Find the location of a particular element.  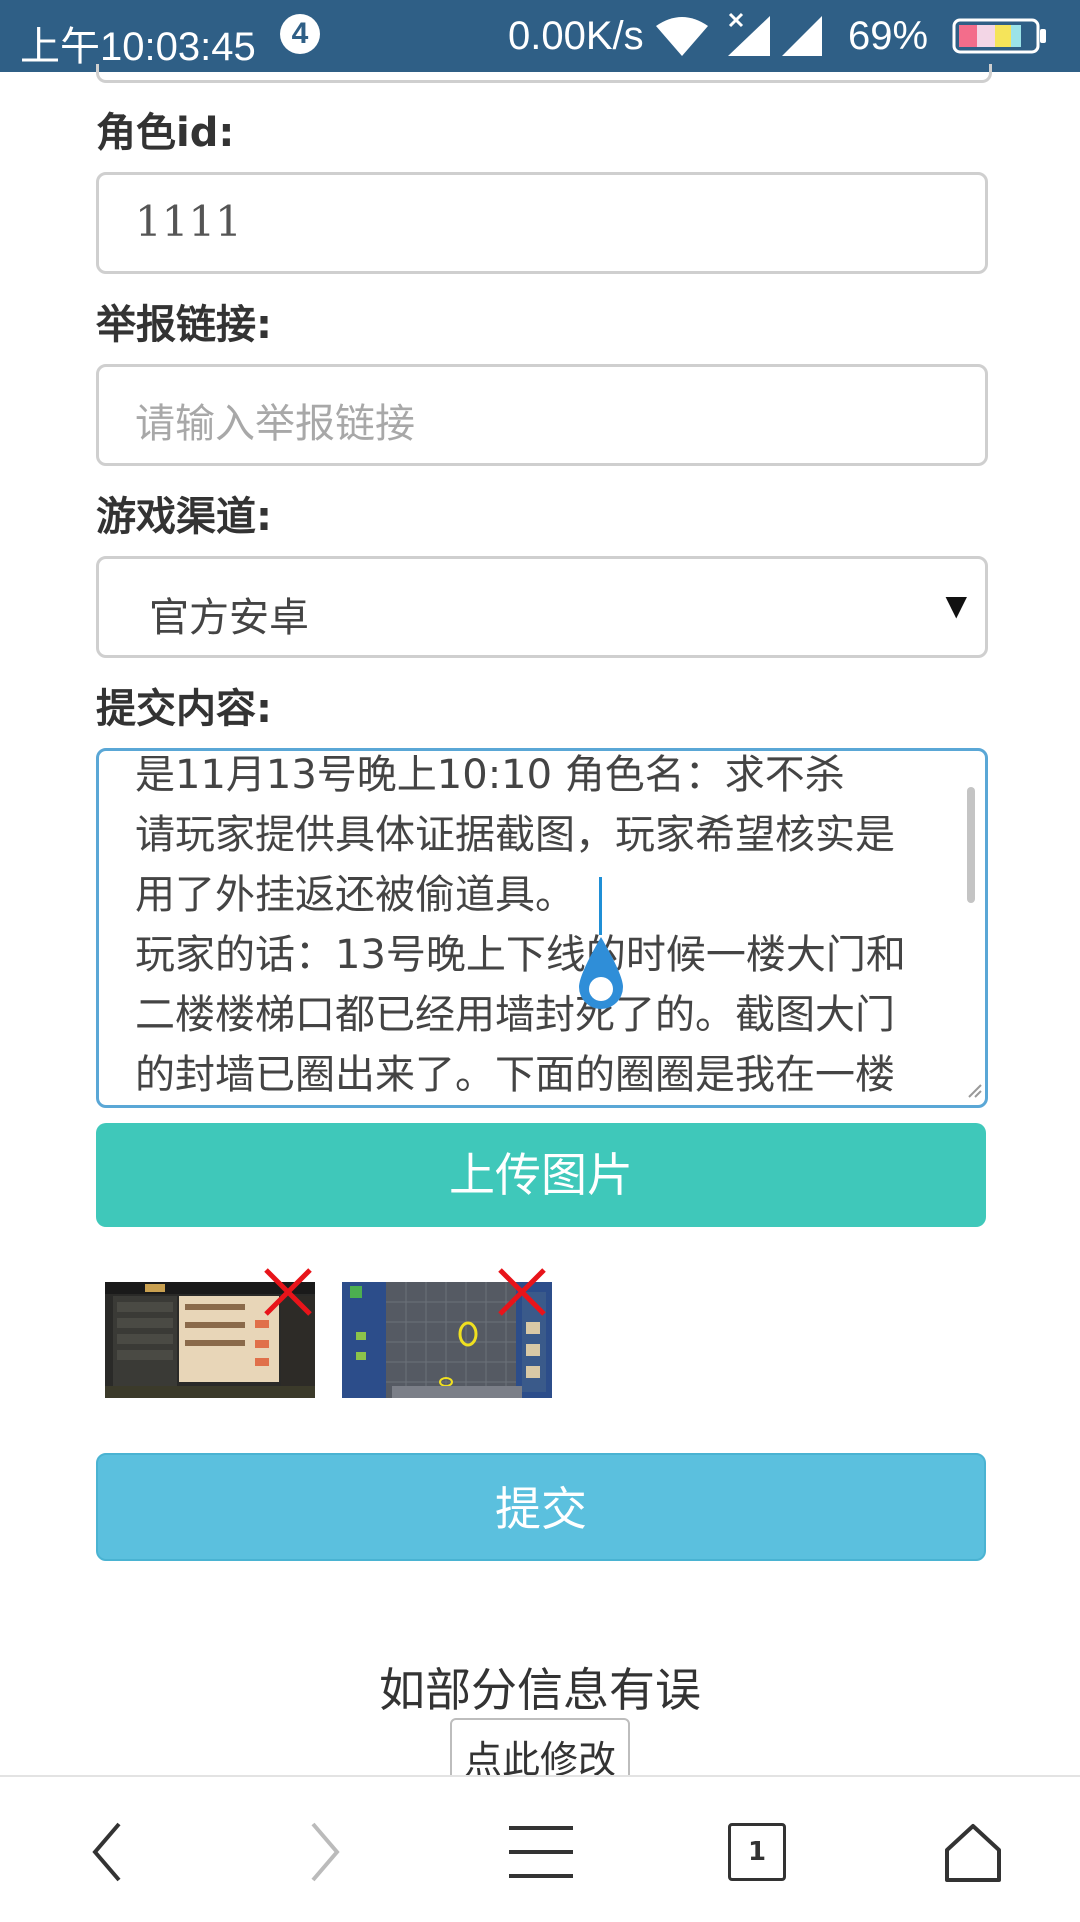

content-line: 二楼楼梯口都已经用墙封死了的。截图大门 is located at coordinates (515, 1015).